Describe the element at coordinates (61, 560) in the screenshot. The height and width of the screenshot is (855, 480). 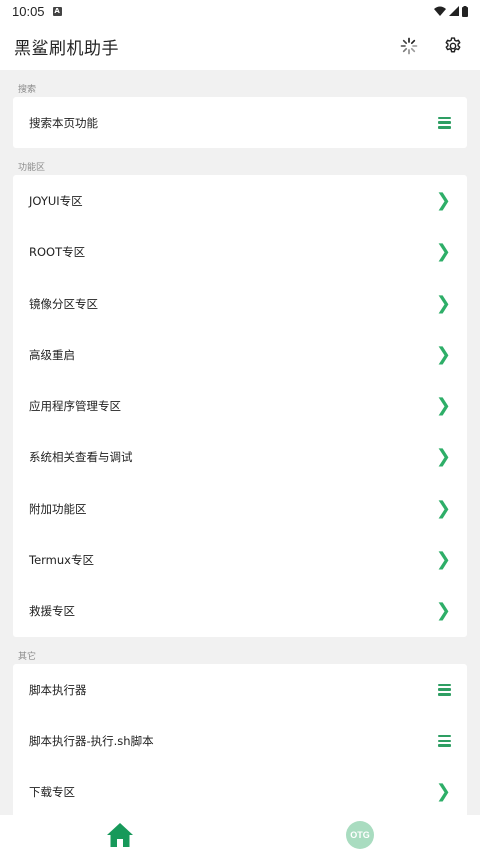
I see `row-label: Termux专区` at that location.